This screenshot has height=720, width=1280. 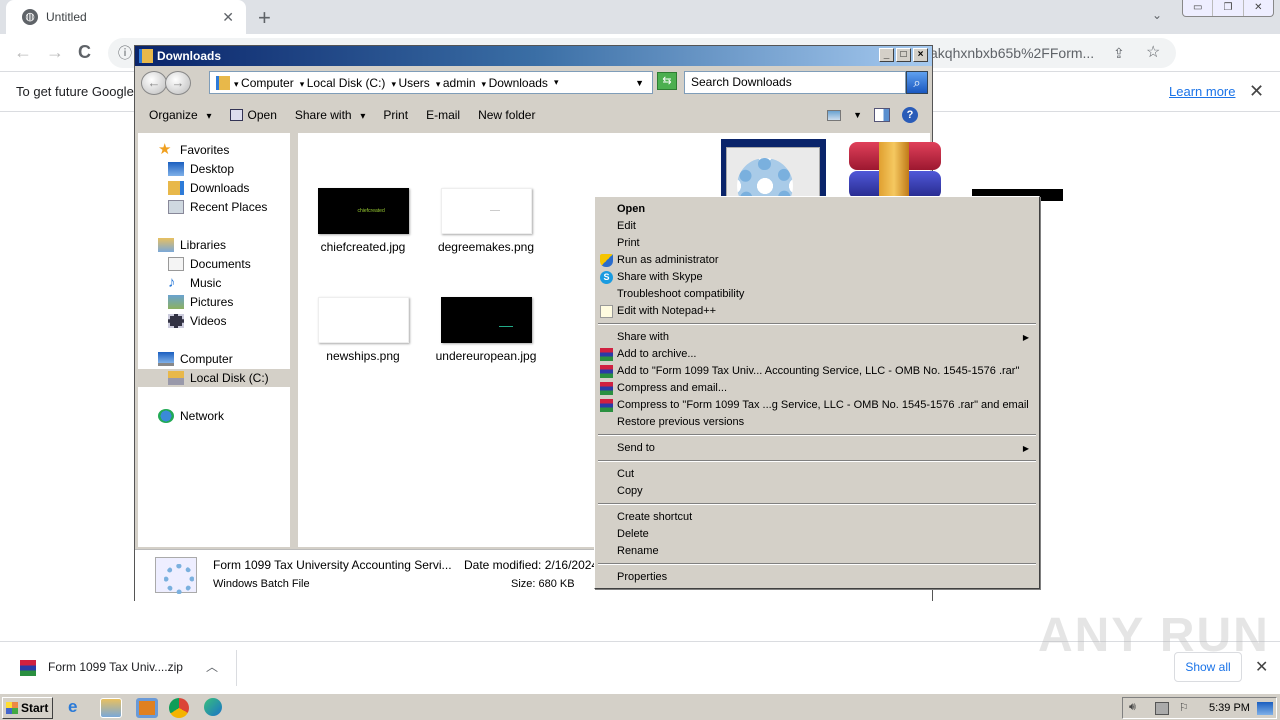 I want to click on close-window-button: ✕, so click(x=1258, y=8).